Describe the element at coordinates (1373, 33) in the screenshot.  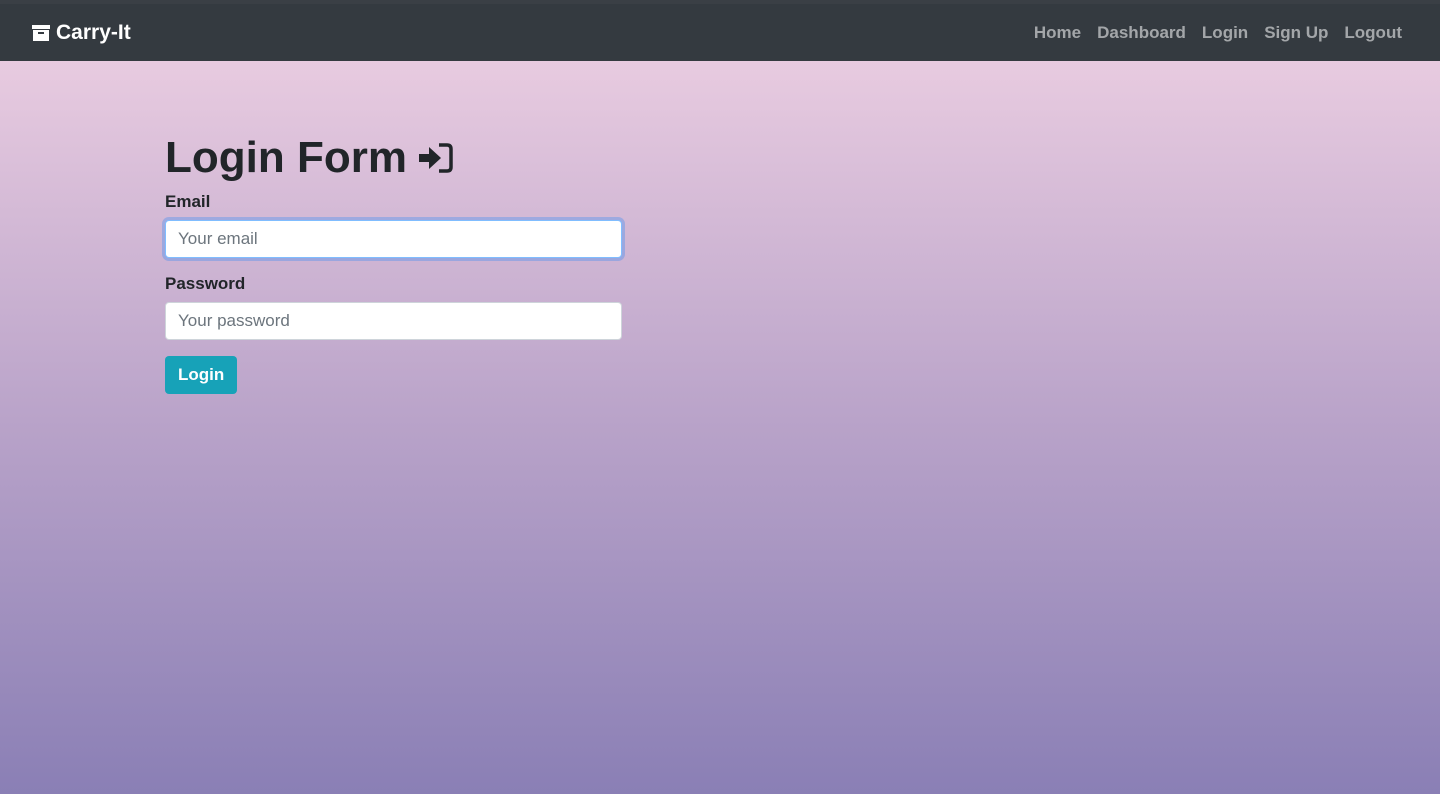
I see `nav-logout: Logout` at that location.